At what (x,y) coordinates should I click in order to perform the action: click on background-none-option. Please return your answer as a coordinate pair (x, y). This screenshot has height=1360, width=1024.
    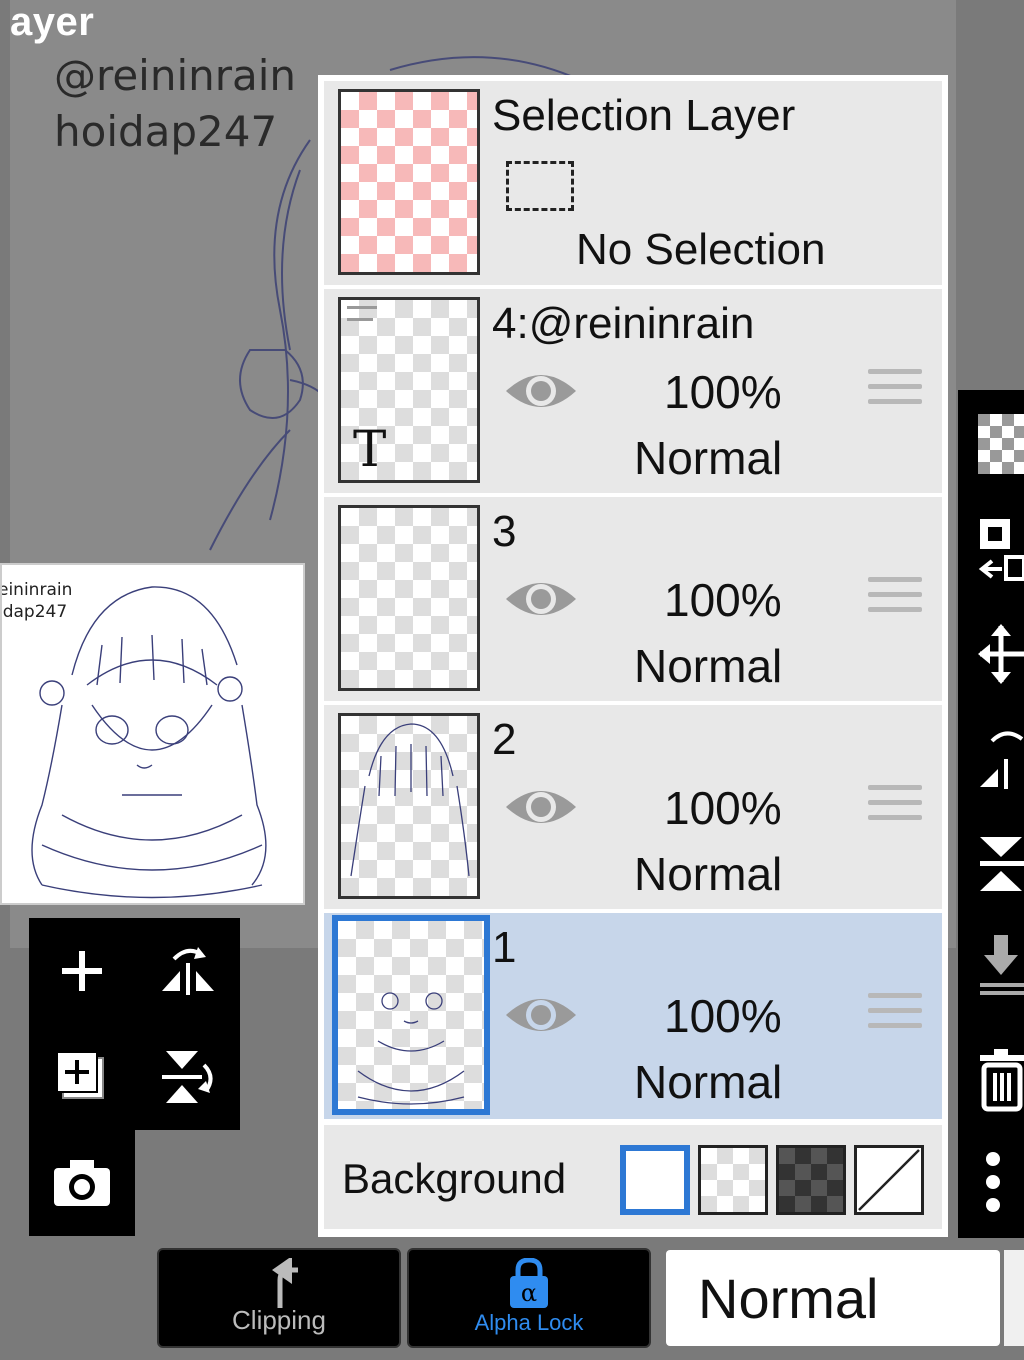
    Looking at the image, I should click on (889, 1180).